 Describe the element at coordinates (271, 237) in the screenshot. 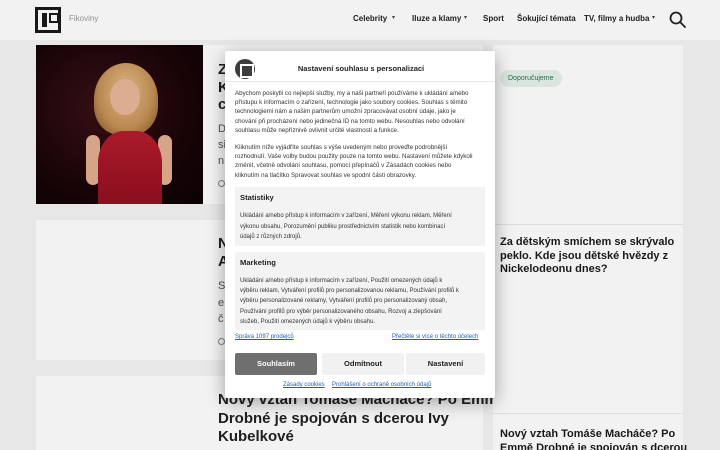

I see `statistics-text-line: údajů z různých zdrojů.` at that location.